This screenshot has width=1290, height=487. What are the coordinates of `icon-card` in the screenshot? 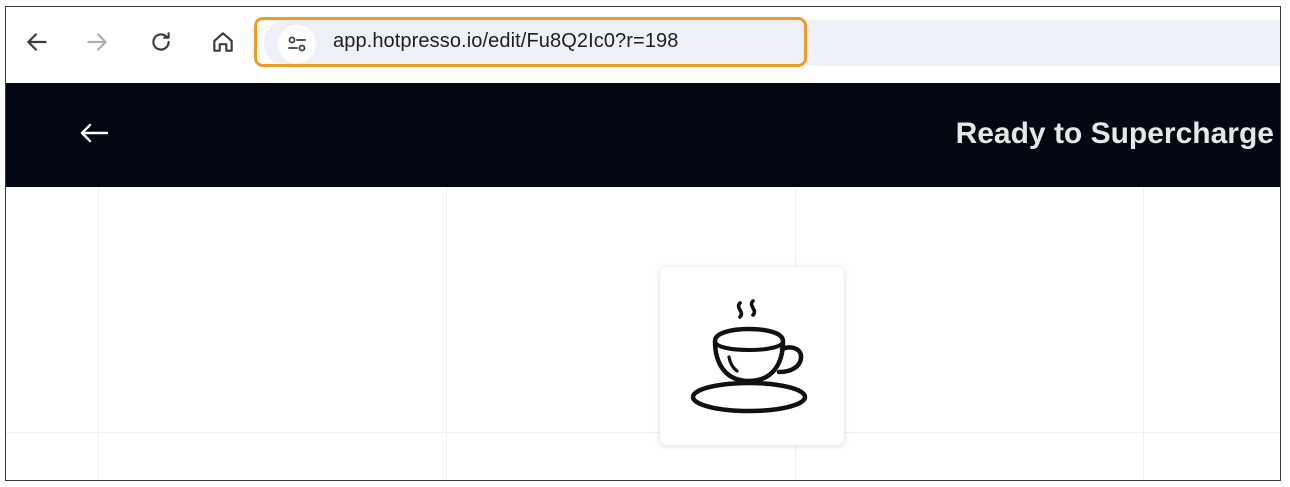 It's located at (752, 356).